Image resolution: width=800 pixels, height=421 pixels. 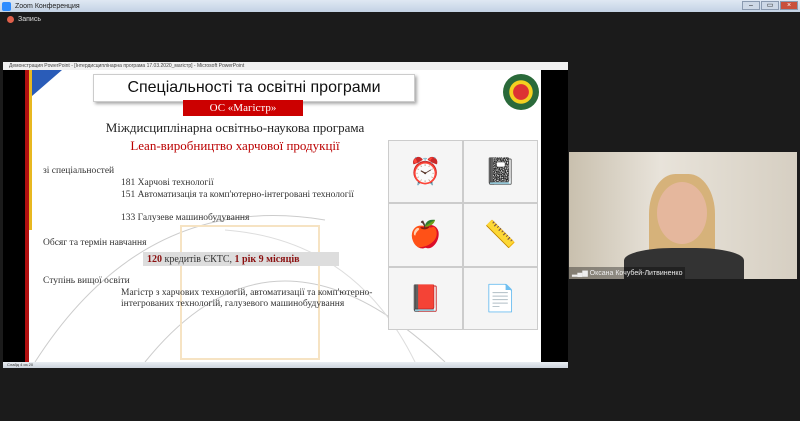 I want to click on credits-line: 120 кредитів ЄКТС, 1 рік 9 місяців, so click(x=223, y=259).